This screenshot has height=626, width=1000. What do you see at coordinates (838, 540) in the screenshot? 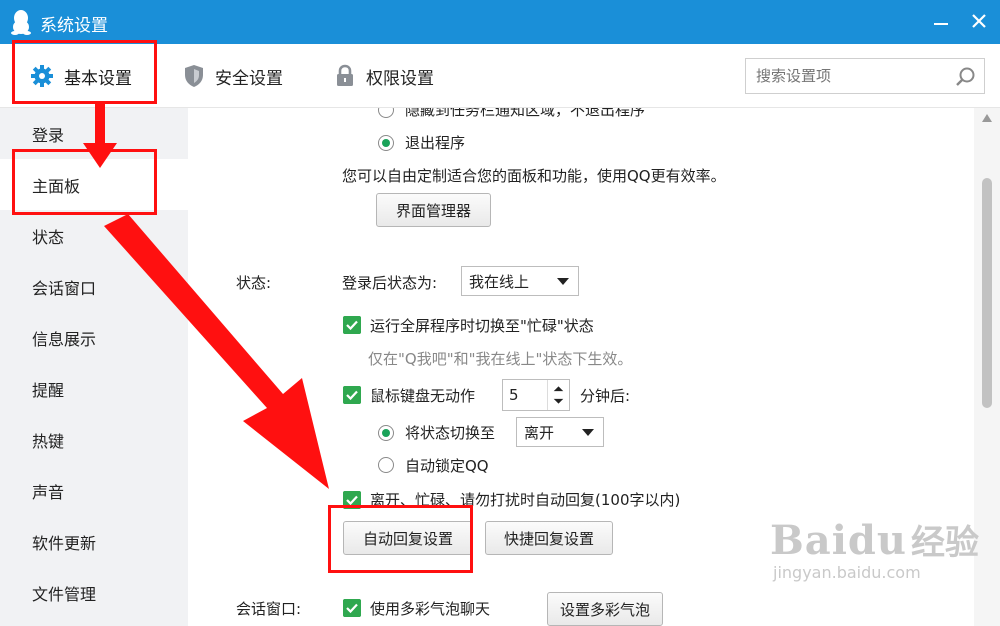
I see `watermark-brand: Baidu` at bounding box center [838, 540].